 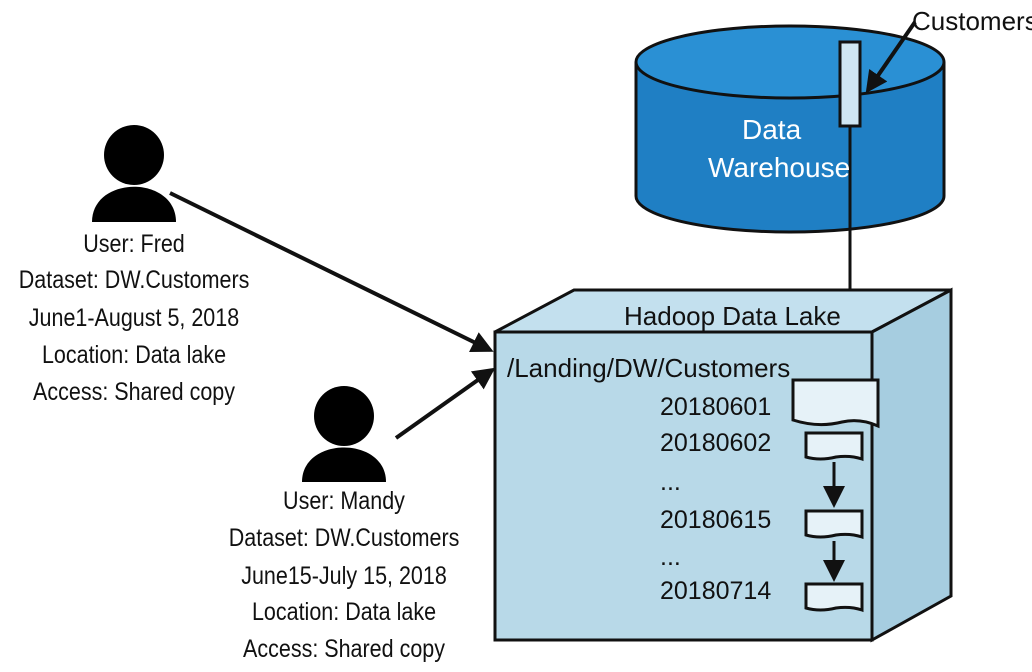 What do you see at coordinates (850, 84) in the screenshot?
I see `customers-table-bar` at bounding box center [850, 84].